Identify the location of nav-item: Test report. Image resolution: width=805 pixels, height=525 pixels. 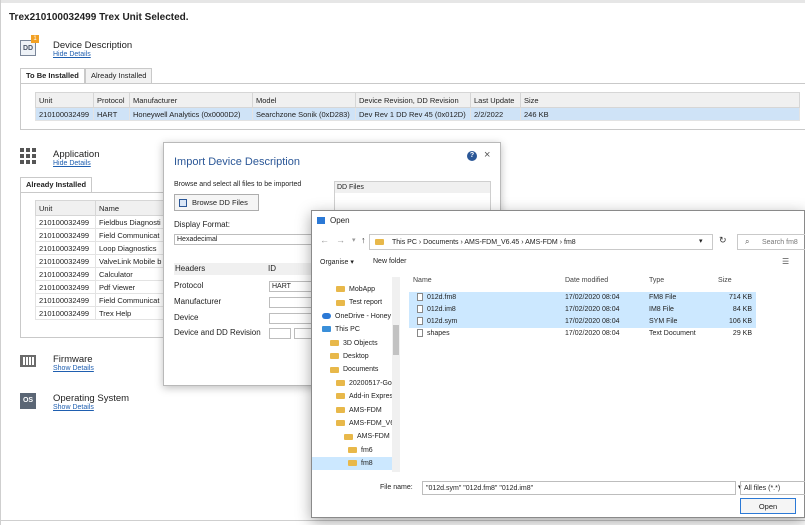
(352, 302).